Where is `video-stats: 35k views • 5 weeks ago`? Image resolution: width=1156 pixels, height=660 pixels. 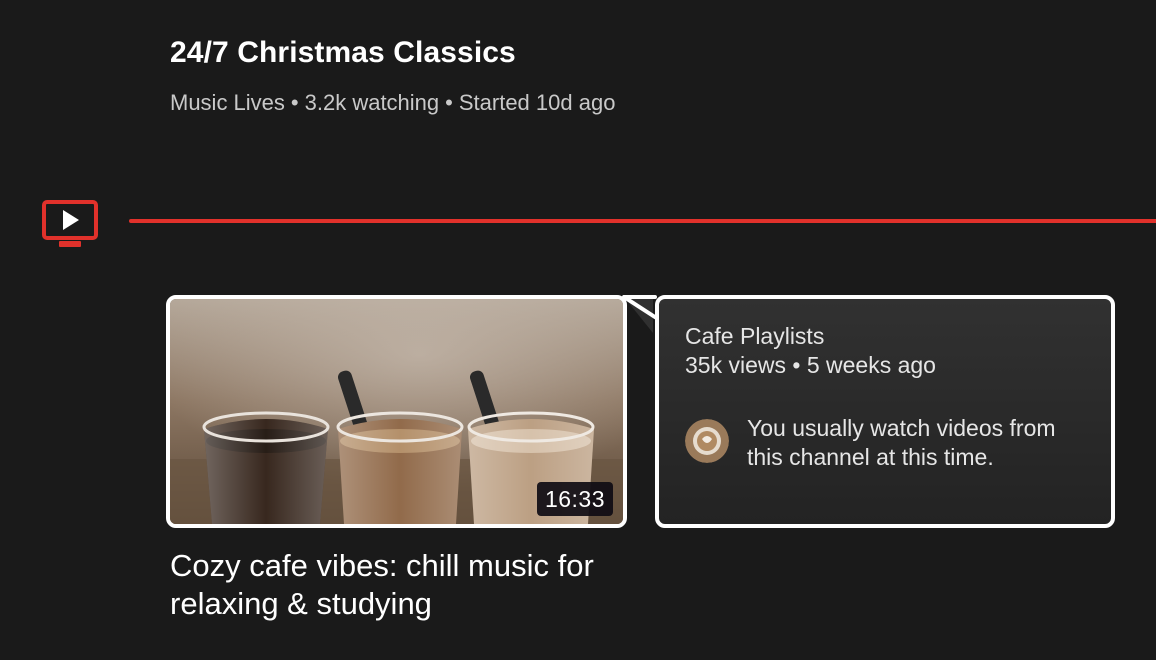
video-stats: 35k views • 5 weeks ago is located at coordinates (810, 365).